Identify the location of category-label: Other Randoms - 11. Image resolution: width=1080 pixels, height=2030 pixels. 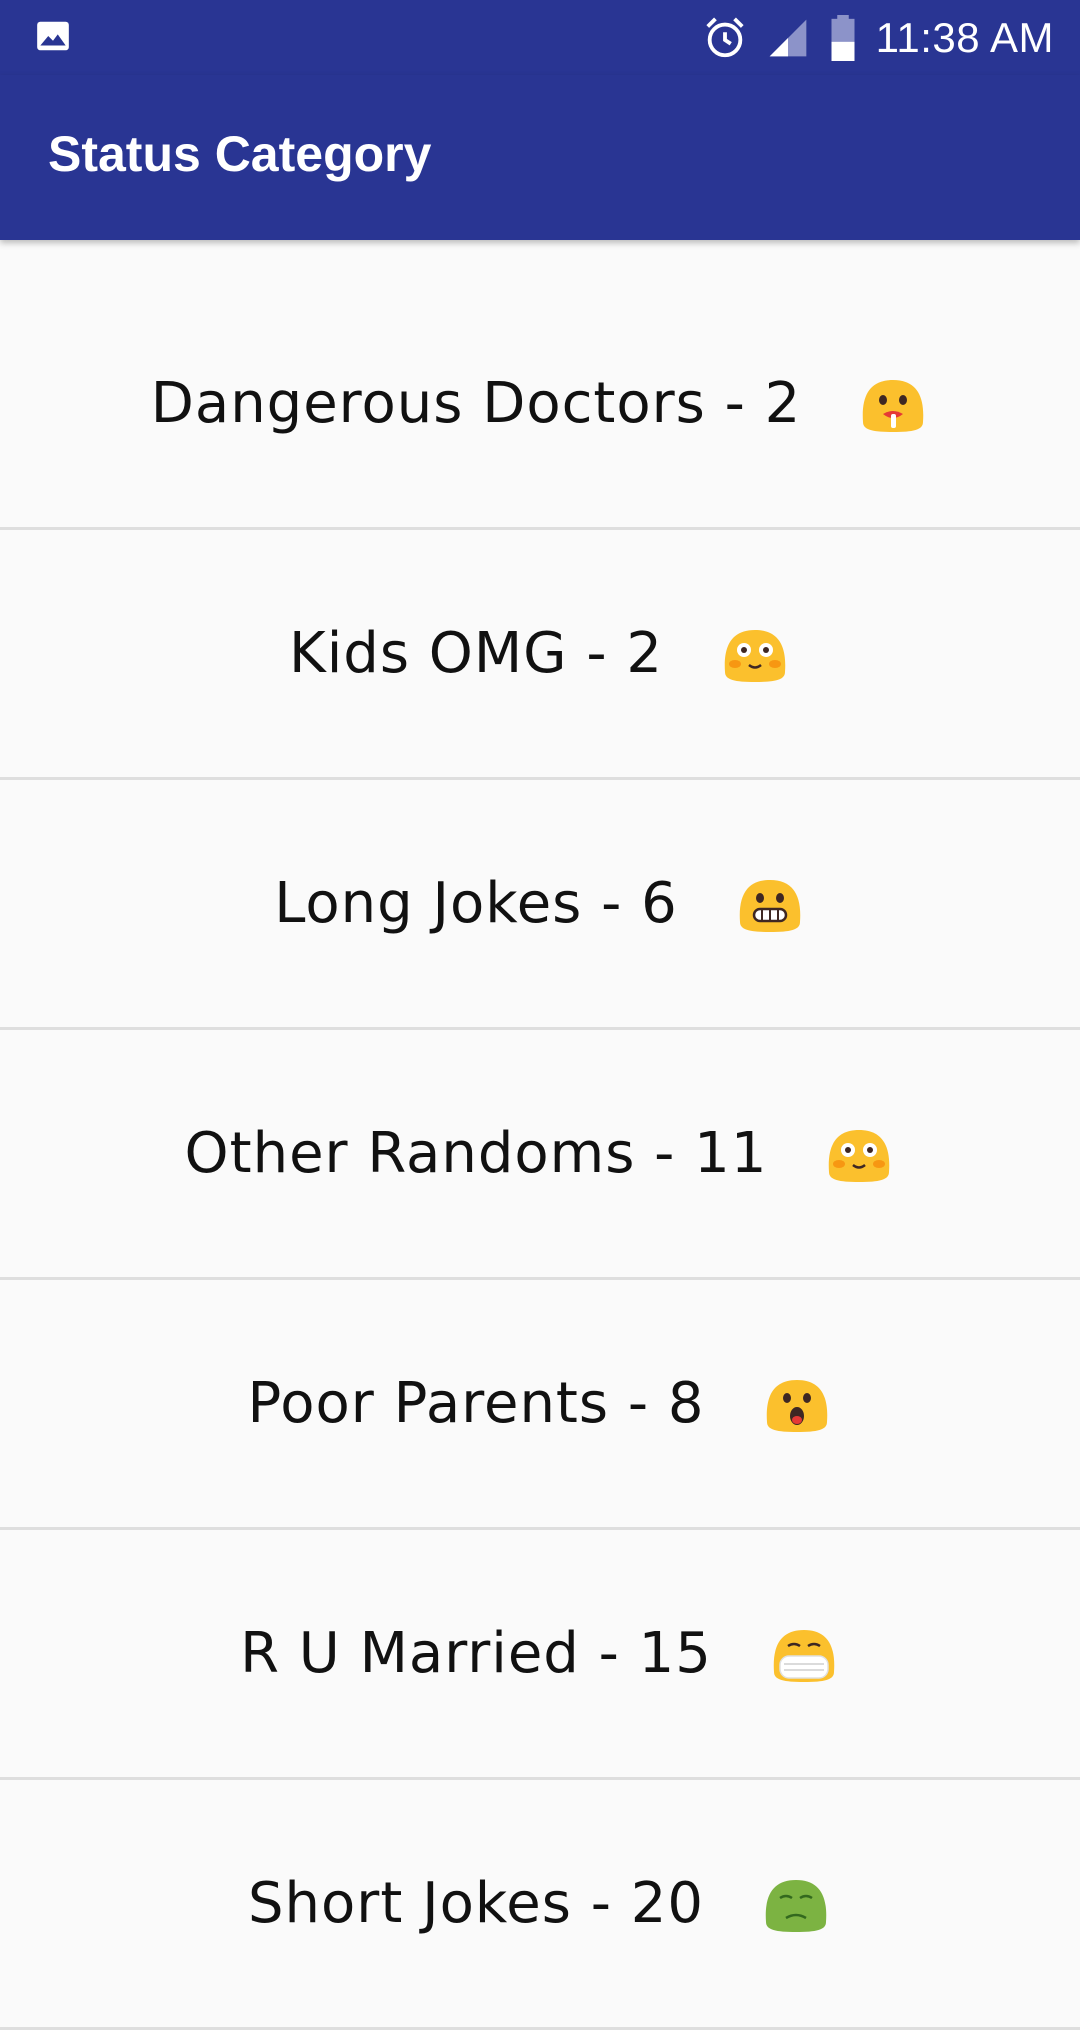
(476, 1153).